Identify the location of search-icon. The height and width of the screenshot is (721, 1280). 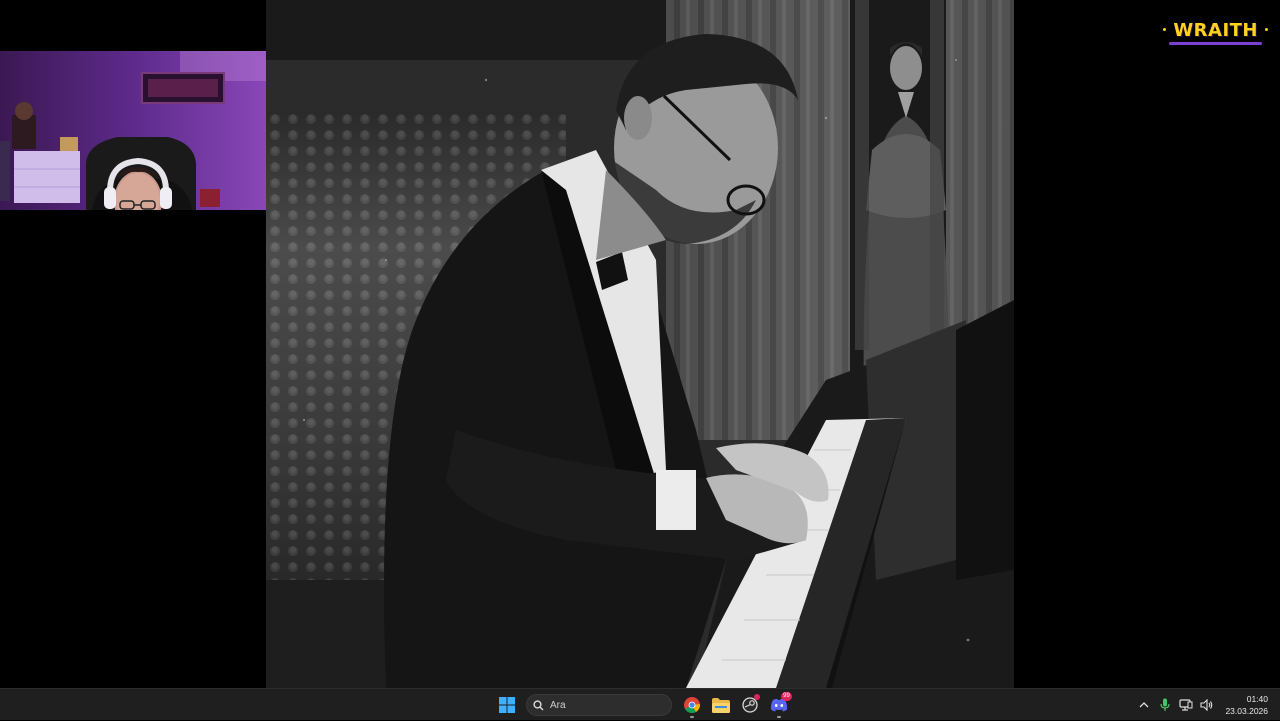
(538, 704).